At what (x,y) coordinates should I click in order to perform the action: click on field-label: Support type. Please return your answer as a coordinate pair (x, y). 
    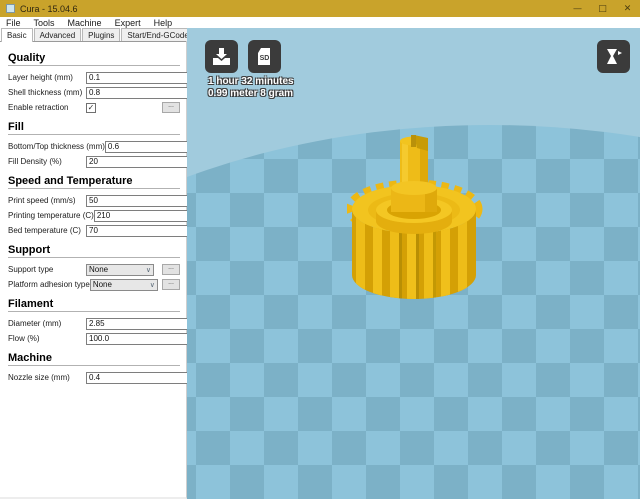
    Looking at the image, I should click on (31, 269).